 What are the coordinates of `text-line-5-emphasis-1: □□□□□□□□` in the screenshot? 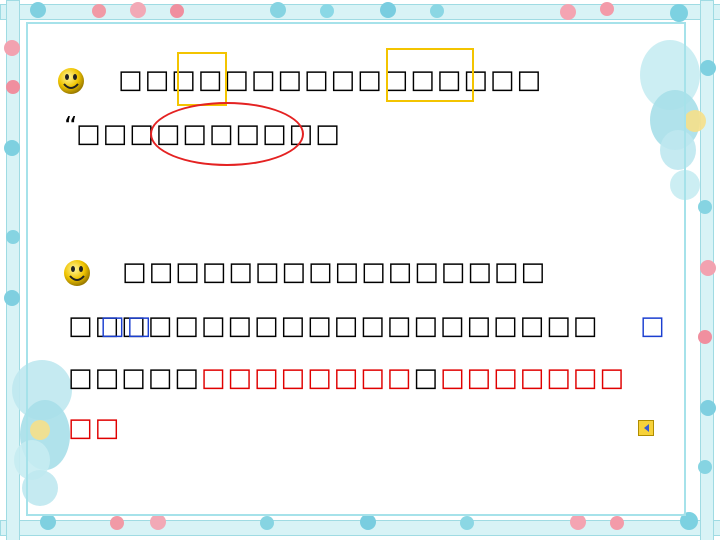 It's located at (307, 378).